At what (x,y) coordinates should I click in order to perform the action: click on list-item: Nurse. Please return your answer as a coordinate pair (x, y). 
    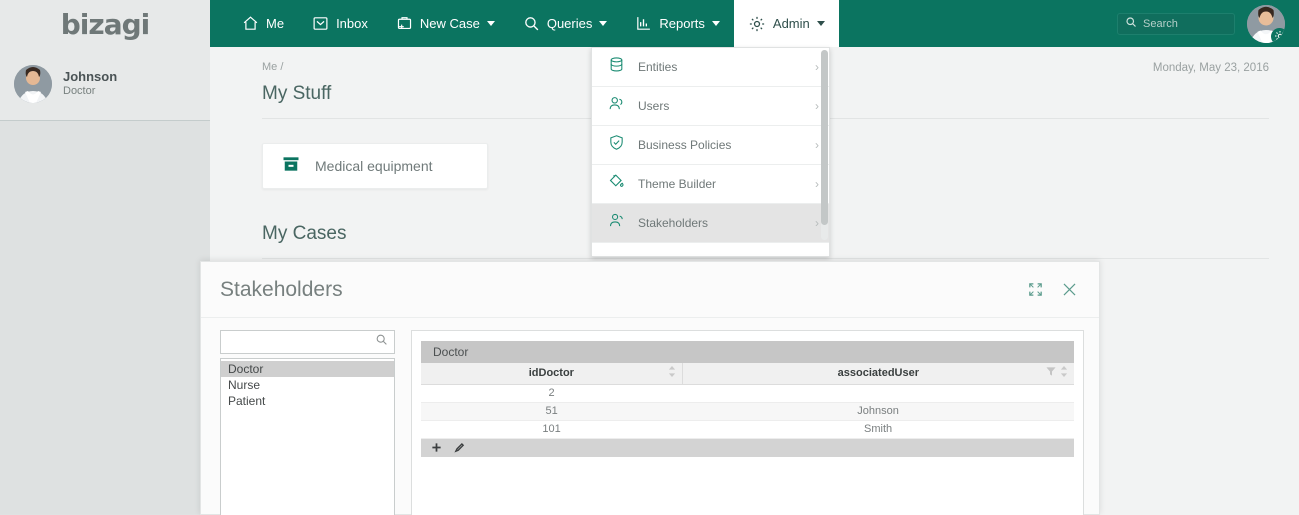
    Looking at the image, I should click on (307, 385).